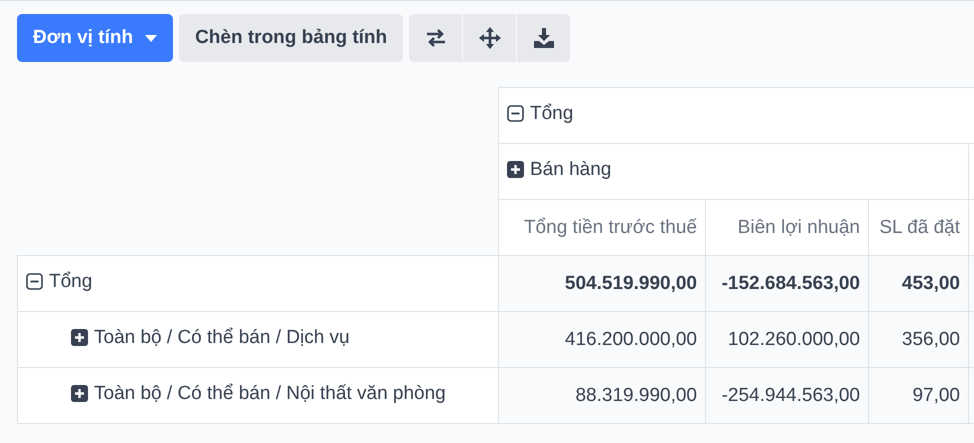 Image resolution: width=974 pixels, height=443 pixels. I want to click on move-arrows-icon, so click(489, 38).